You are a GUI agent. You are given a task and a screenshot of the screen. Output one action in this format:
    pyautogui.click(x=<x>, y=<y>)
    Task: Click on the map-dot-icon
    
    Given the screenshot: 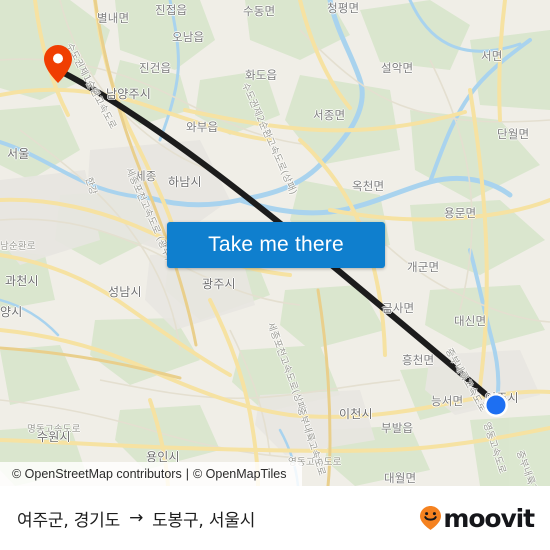 What is the action you would take?
    pyautogui.click(x=496, y=405)
    